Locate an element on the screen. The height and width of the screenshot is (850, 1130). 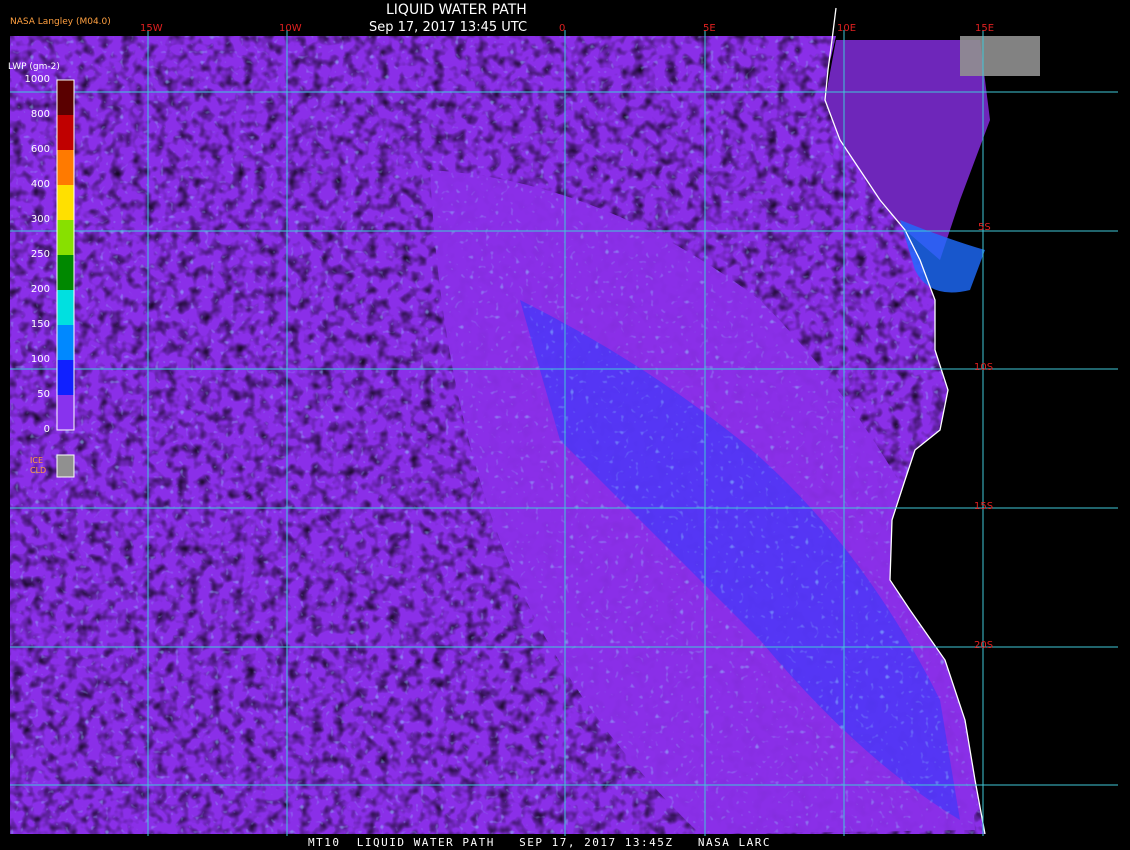
map-title: LIQUID WATER PATH is located at coordinates (456, 10).